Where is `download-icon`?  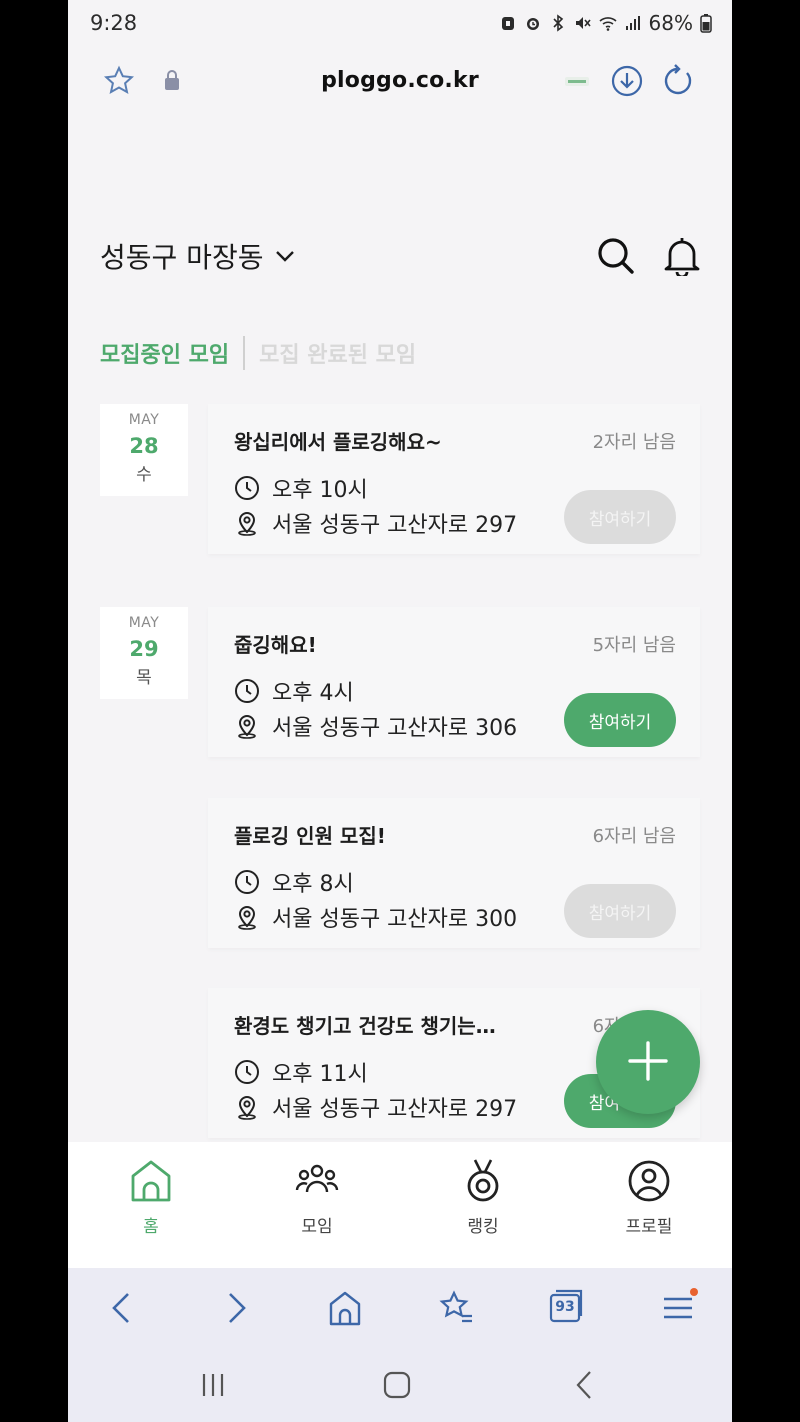 download-icon is located at coordinates (627, 81).